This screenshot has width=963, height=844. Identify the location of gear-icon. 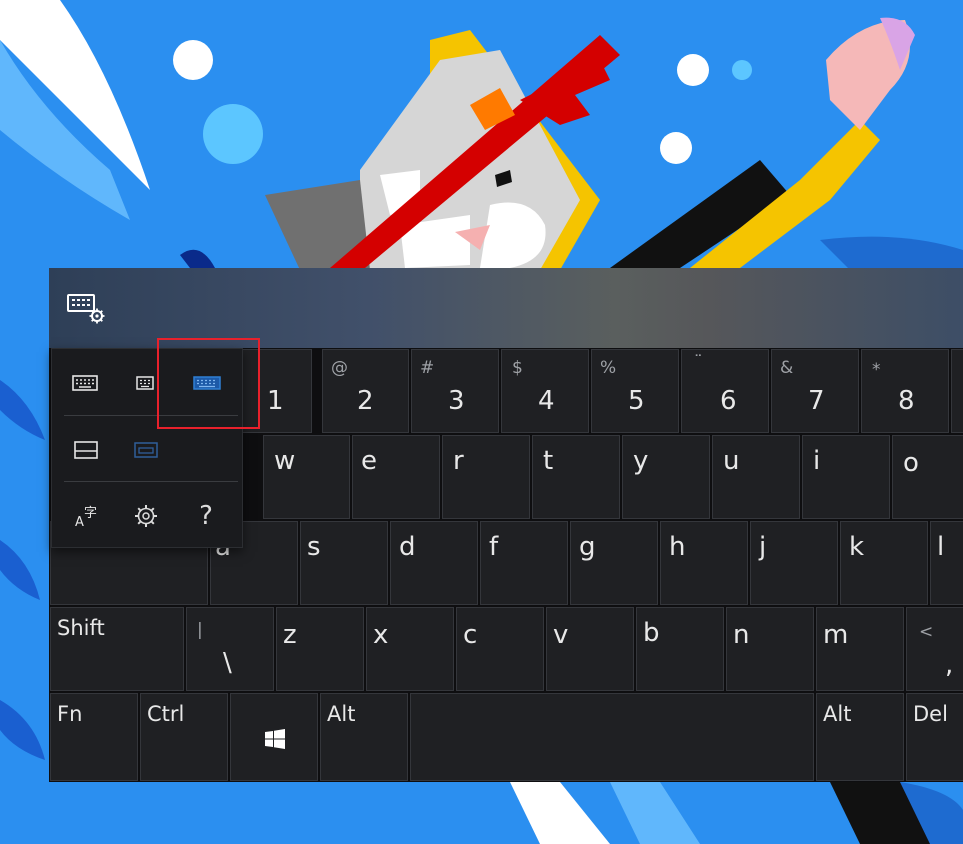
(146, 516).